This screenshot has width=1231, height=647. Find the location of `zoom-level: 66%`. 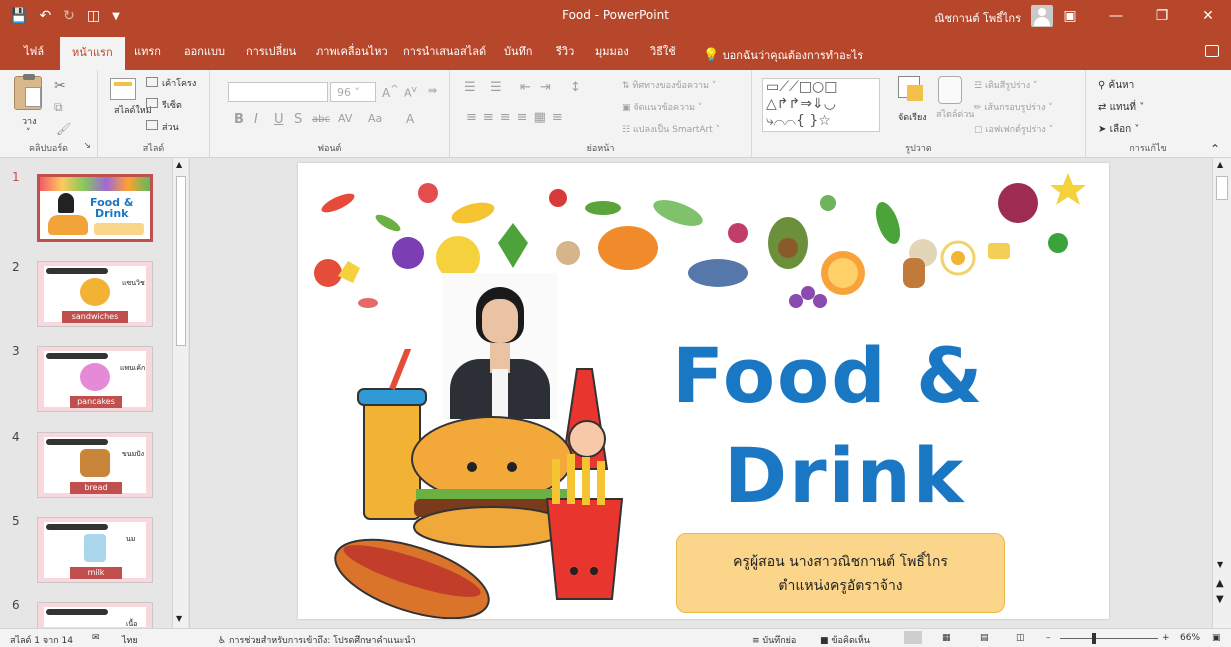

zoom-level: 66% is located at coordinates (1190, 638).